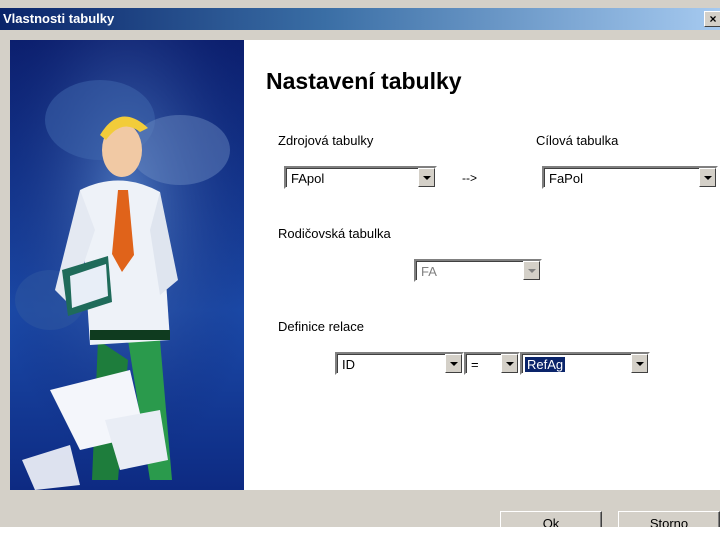 This screenshot has height=555, width=720. I want to click on relation-right-field-value: RefAg, so click(545, 364).